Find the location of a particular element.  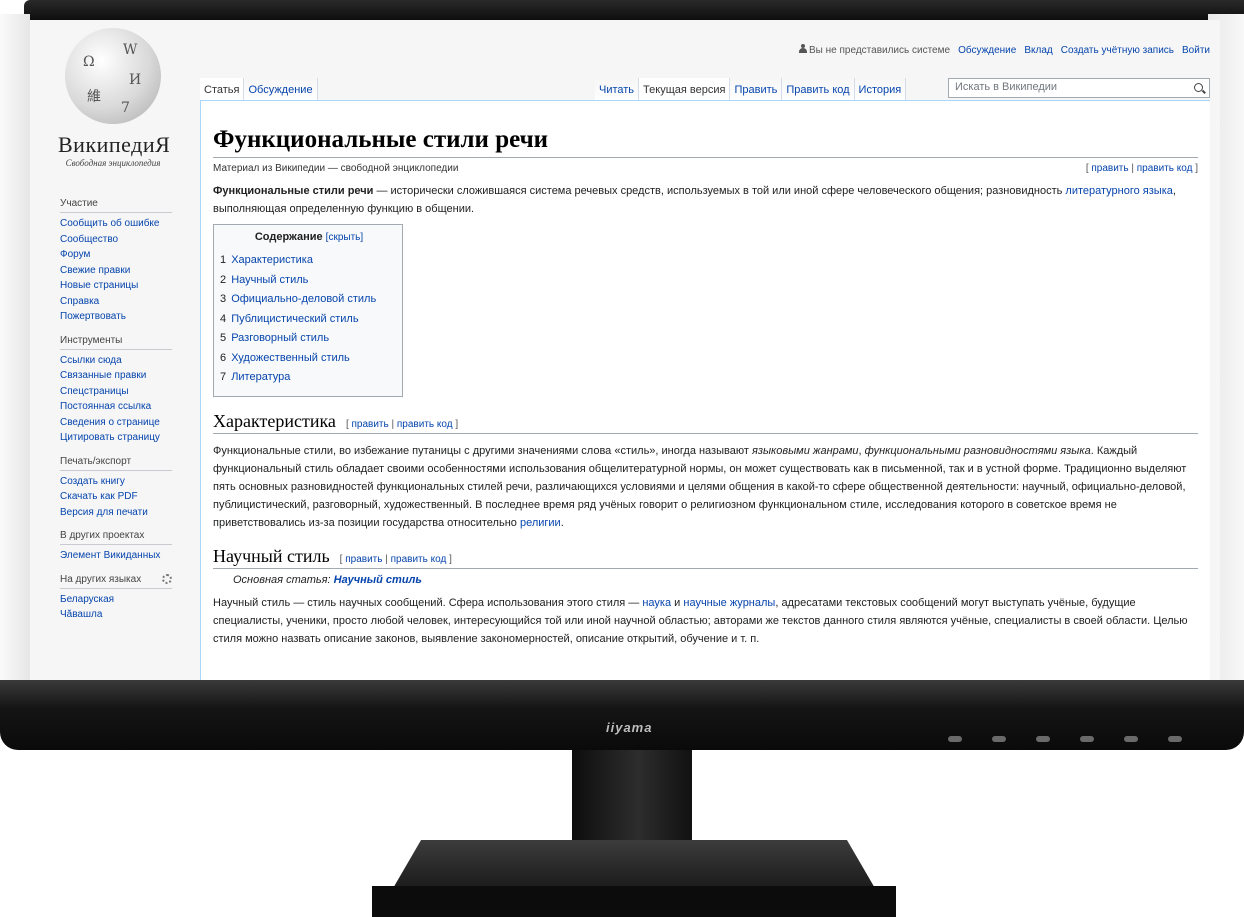

search-input: Искать в Википедии is located at coordinates (1079, 88).